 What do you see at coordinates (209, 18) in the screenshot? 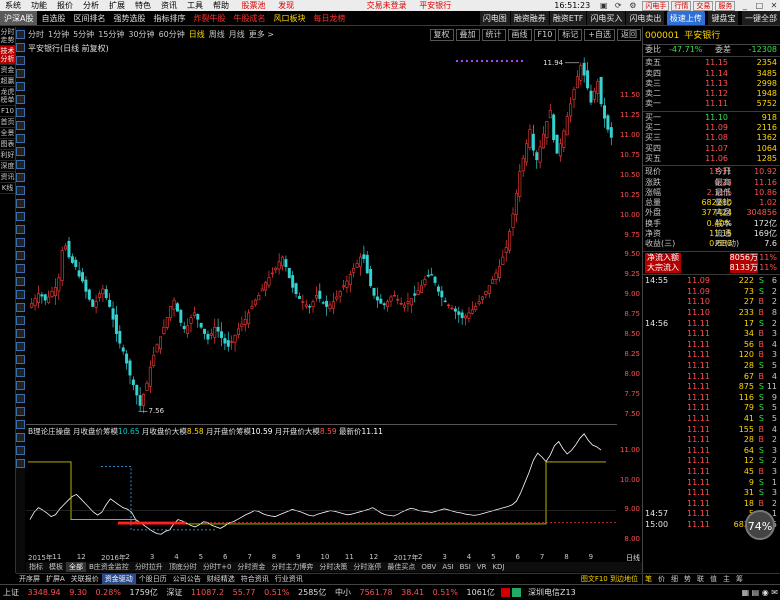
I see `toolbar-red-item-0: 炸裂牛股` at bounding box center [209, 18].